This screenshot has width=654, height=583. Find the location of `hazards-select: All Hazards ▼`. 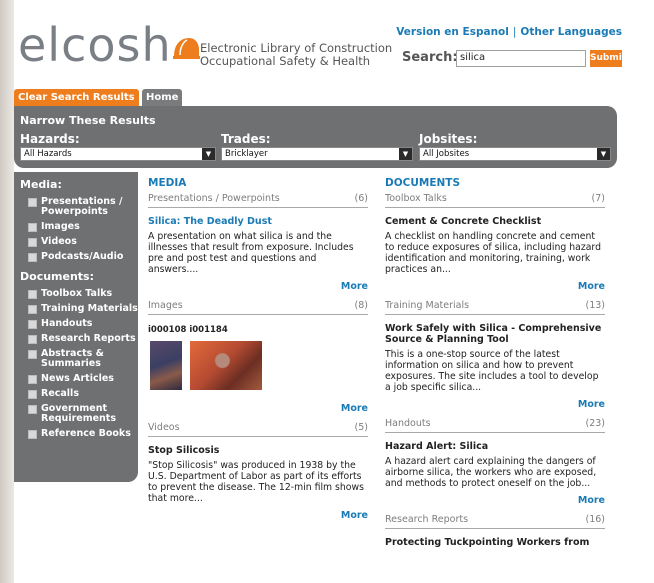

hazards-select: All Hazards ▼ is located at coordinates (118, 154).